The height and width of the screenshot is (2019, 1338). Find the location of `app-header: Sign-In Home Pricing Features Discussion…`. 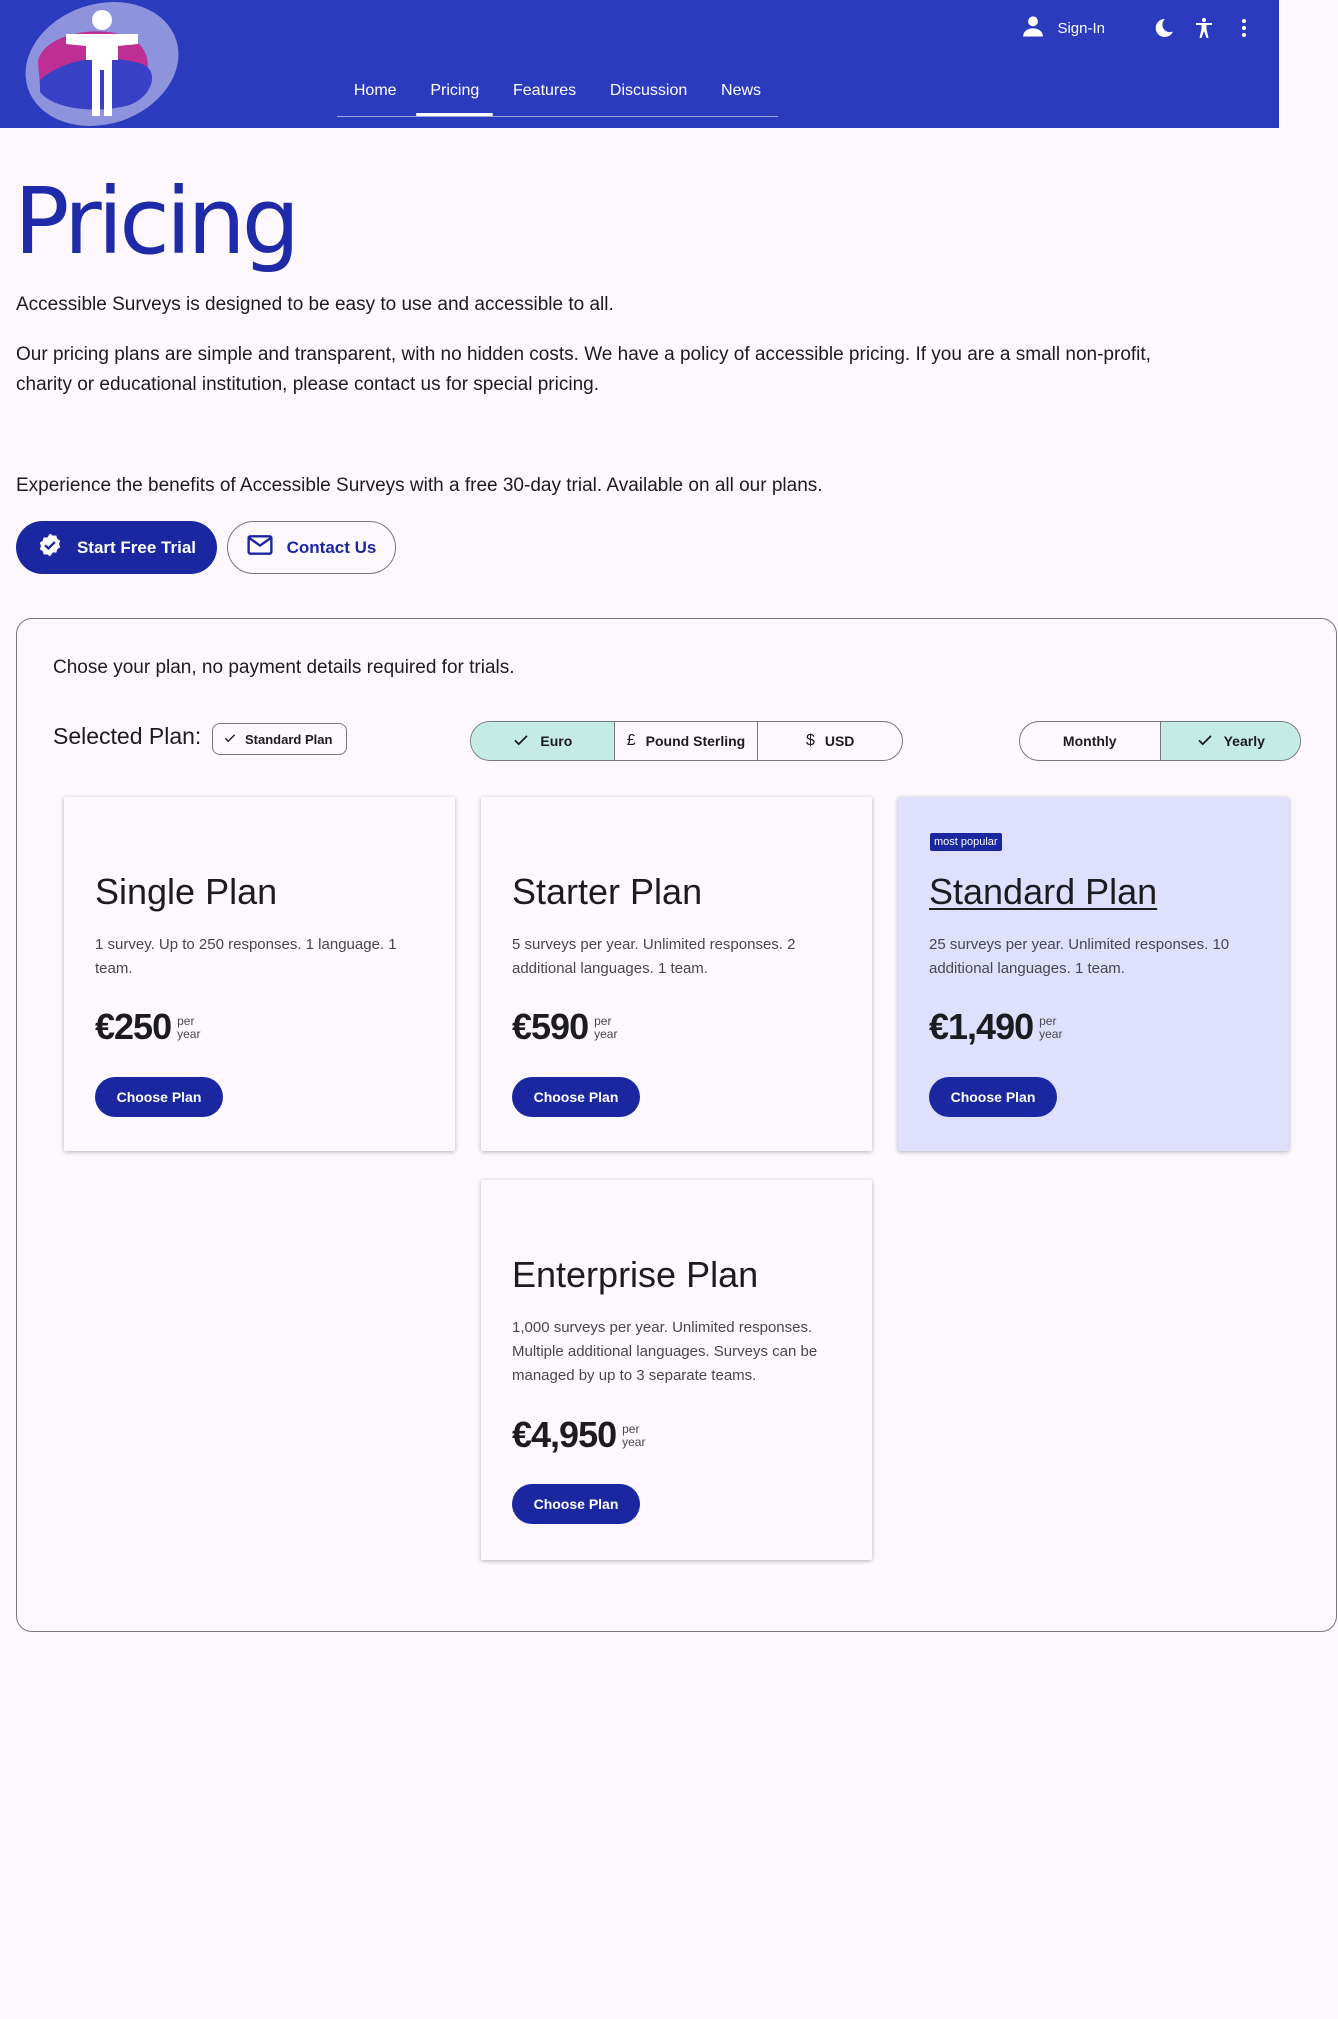

app-header: Sign-In Home Pricing Features Discussion… is located at coordinates (639, 64).